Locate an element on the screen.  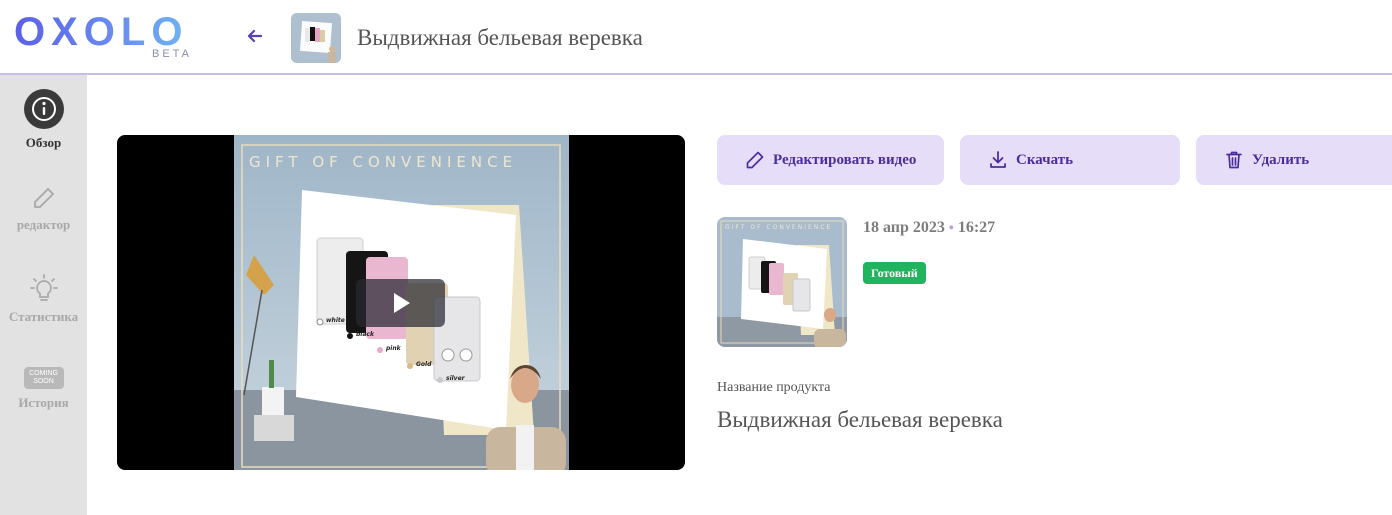
oxolo-logo: OXOLO BETA is located at coordinates (106, 36).